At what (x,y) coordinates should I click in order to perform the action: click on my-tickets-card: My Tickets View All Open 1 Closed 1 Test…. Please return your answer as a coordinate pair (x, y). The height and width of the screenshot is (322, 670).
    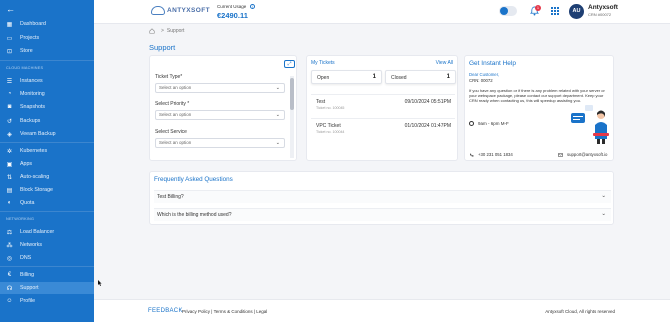
    Looking at the image, I should click on (382, 108).